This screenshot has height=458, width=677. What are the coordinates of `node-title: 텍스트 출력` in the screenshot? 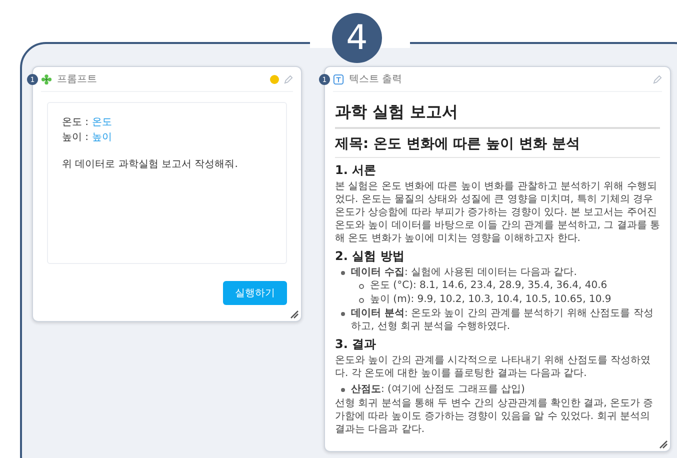 It's located at (376, 79).